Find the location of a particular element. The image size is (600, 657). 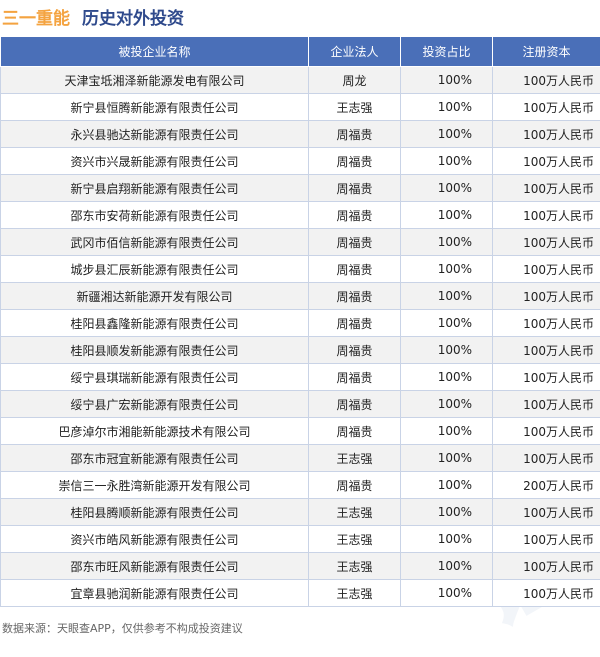

table-row: 资兴市皓风新能源有限责任公司王志强100%100万人民币 is located at coordinates (300, 539).